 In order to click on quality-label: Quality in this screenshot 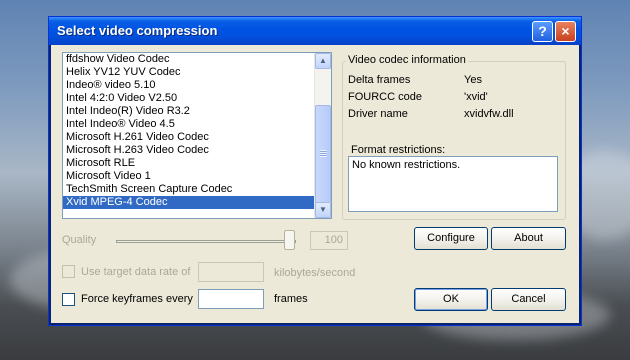, I will do `click(79, 240)`.